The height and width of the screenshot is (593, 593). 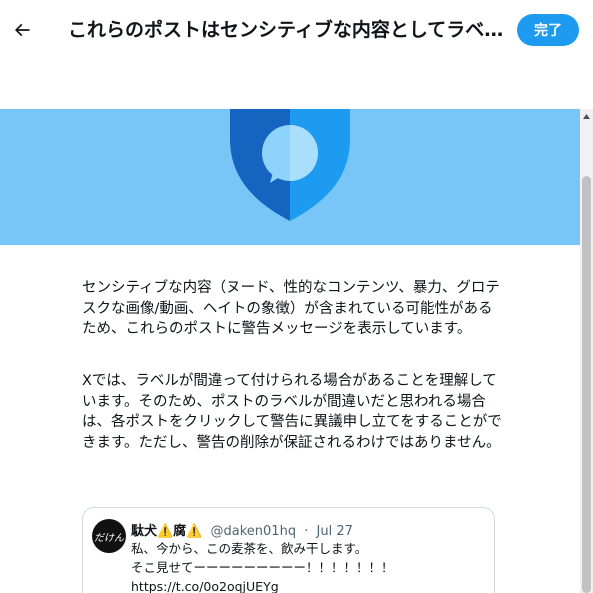 What do you see at coordinates (249, 548) in the screenshot?
I see `tweet-line: 私、今から、この麦茶を、飲み干します。` at bounding box center [249, 548].